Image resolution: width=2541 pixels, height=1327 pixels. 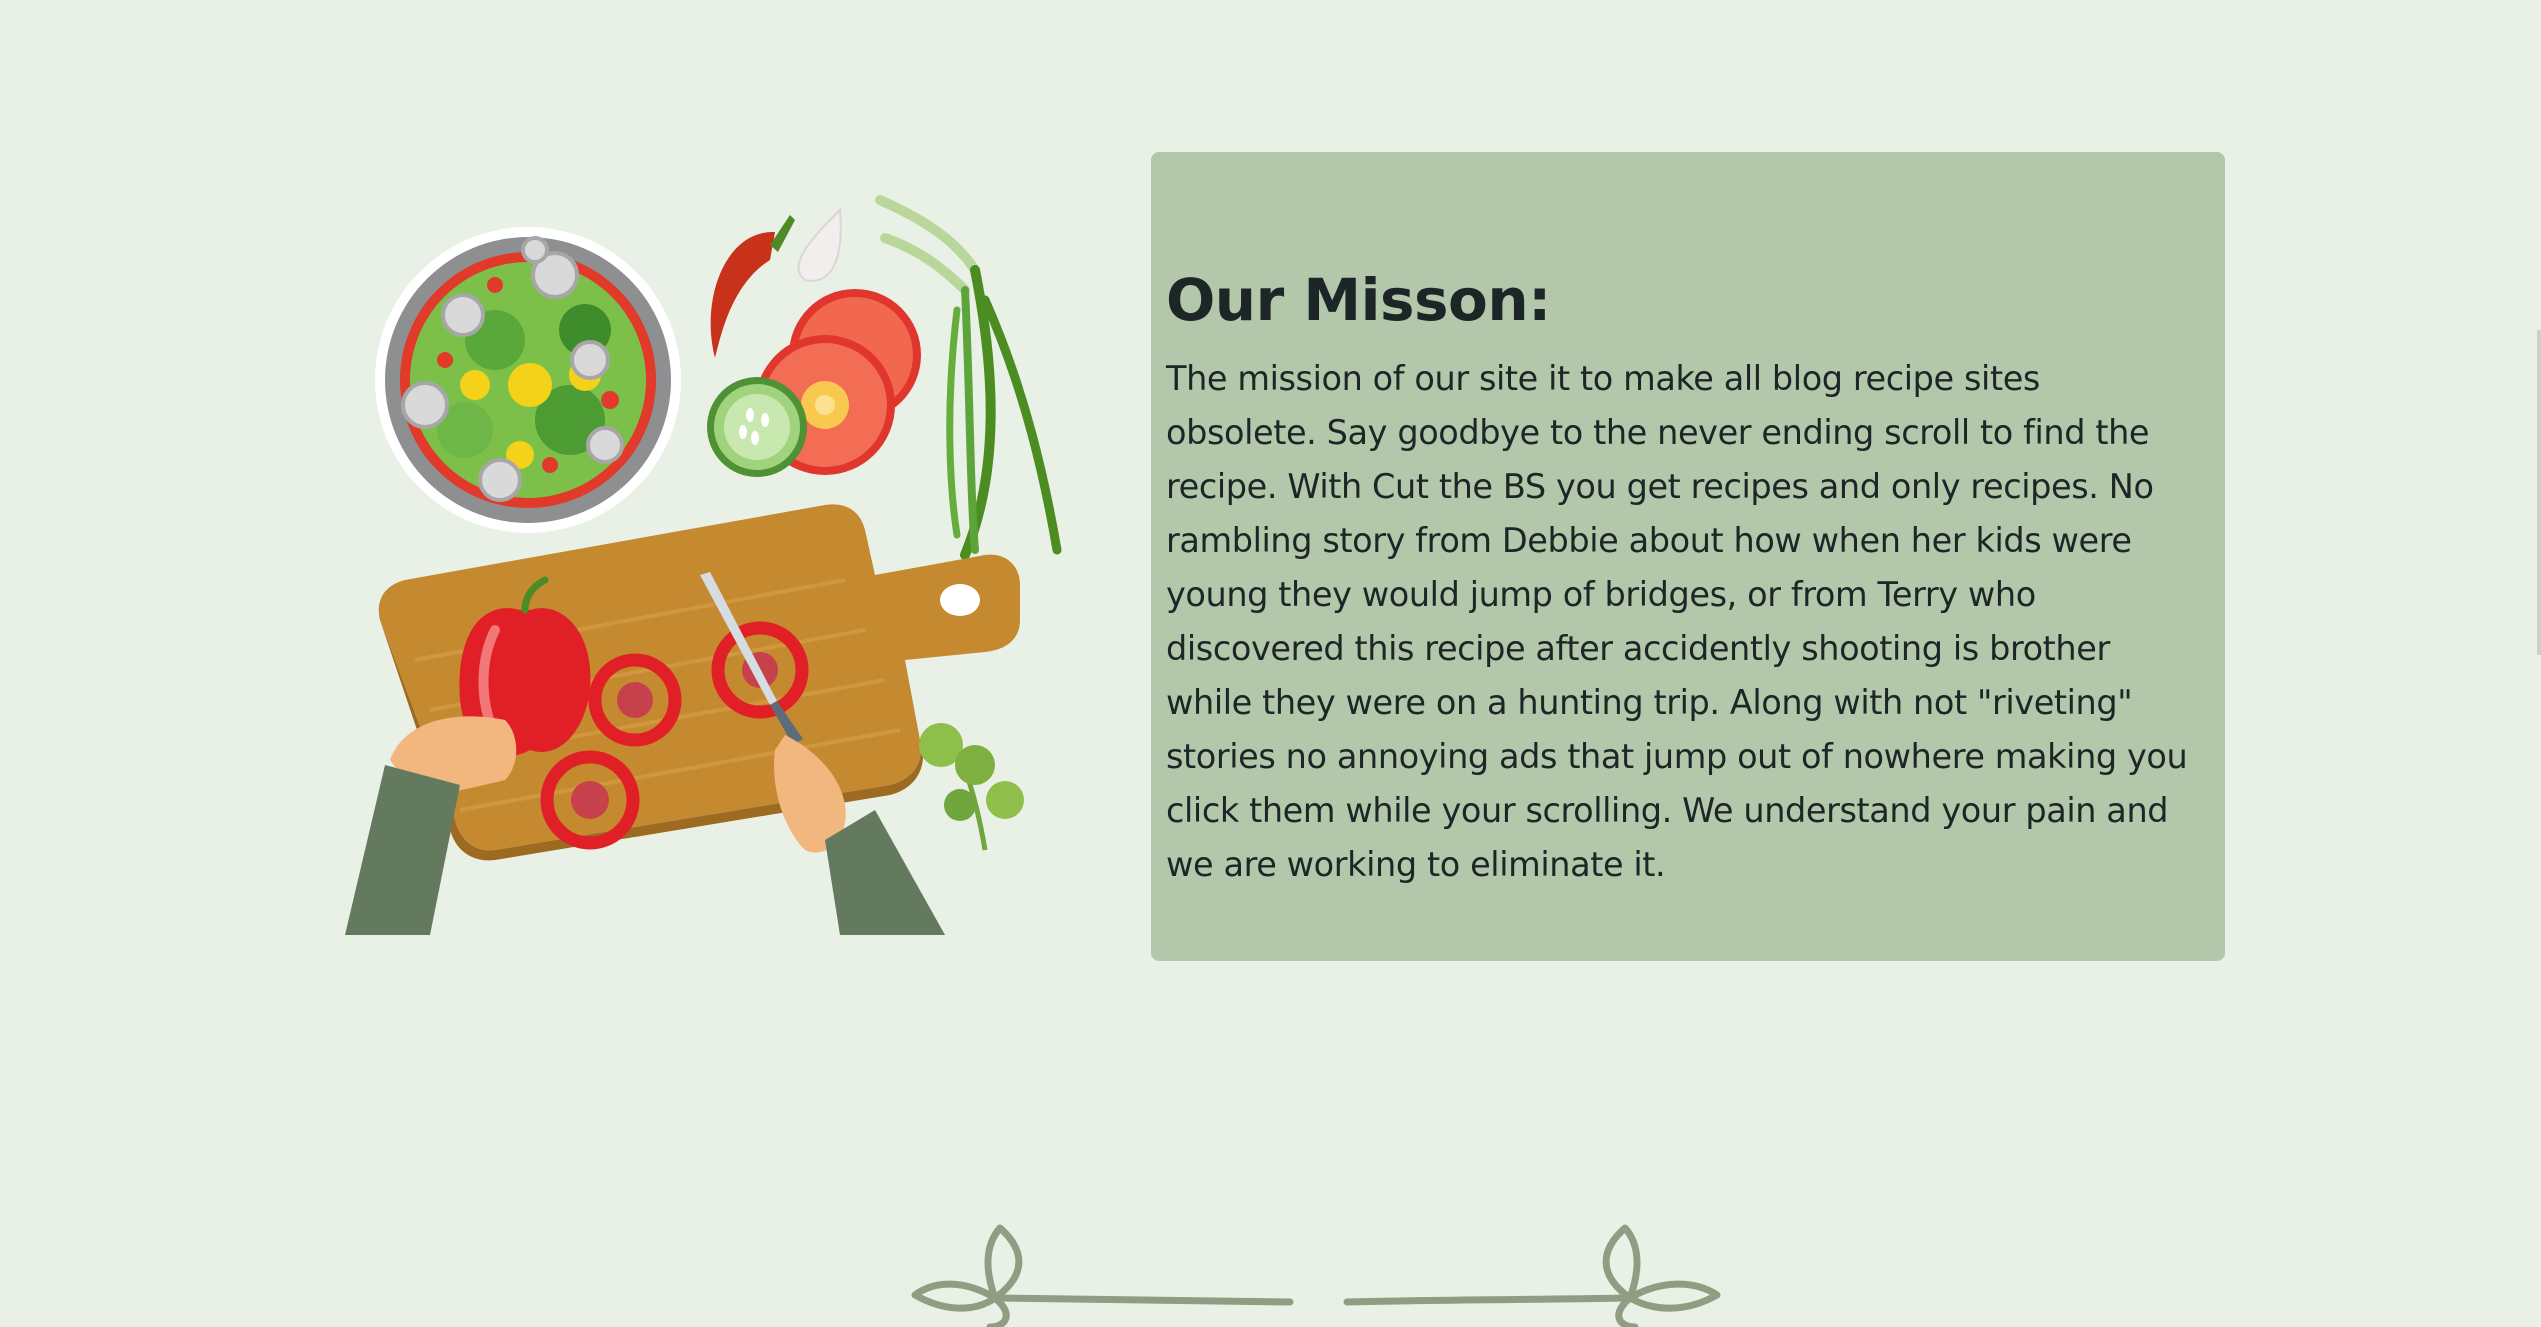 I want to click on scrollbar-thumb, so click(x=2539, y=492).